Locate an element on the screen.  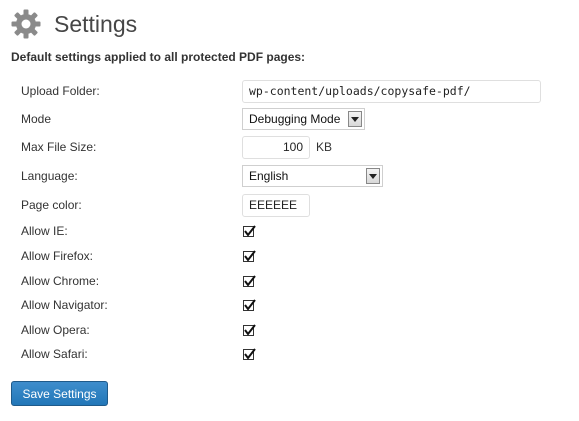
page-color-input: EEEEEE is located at coordinates (276, 205).